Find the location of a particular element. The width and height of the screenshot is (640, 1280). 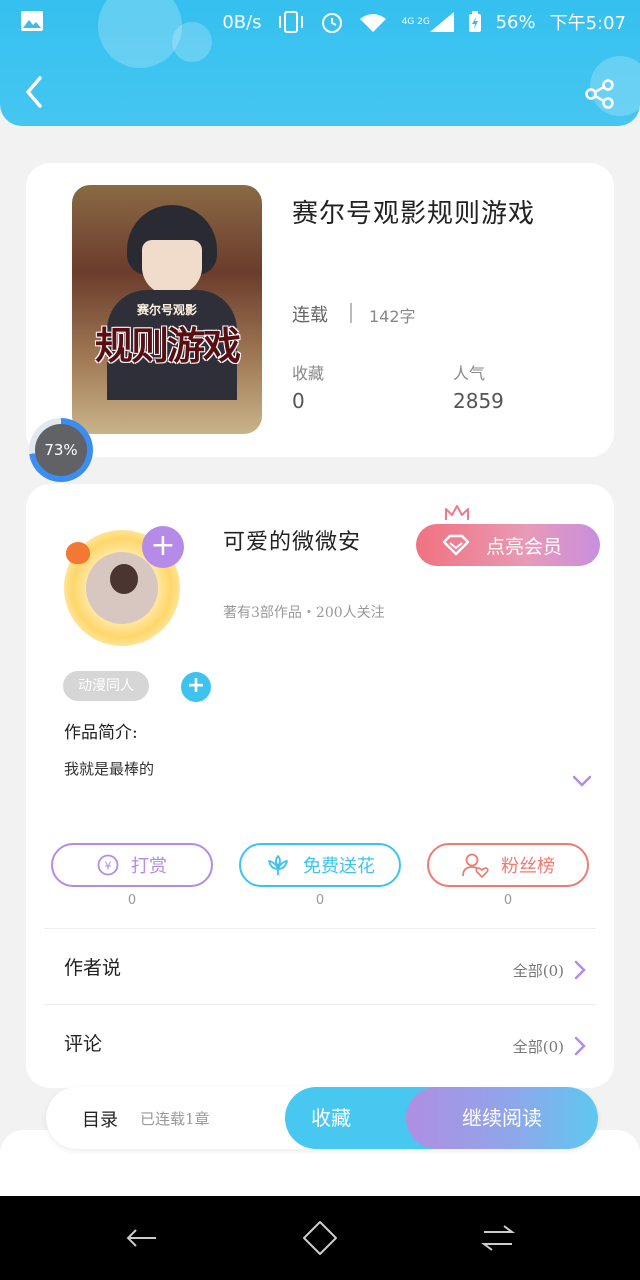

clock: 下午5:07 is located at coordinates (587, 23).